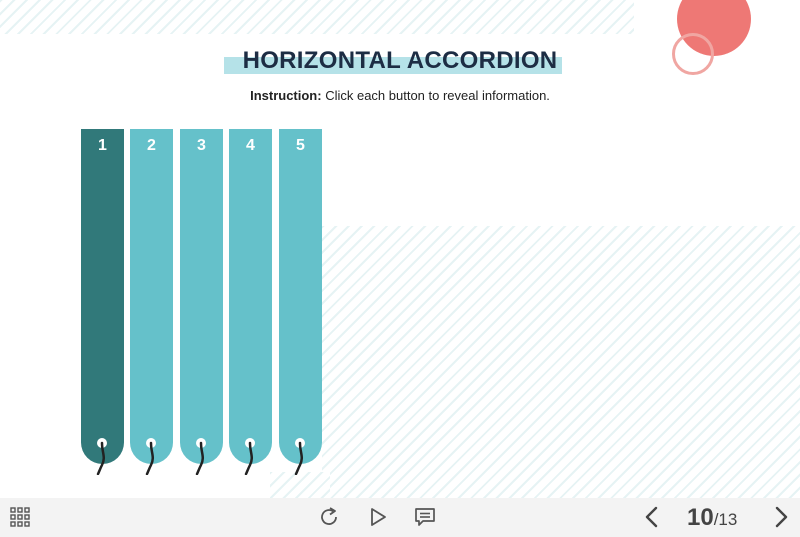  What do you see at coordinates (300, 302) in the screenshot?
I see `accordion-panel-5: 5` at bounding box center [300, 302].